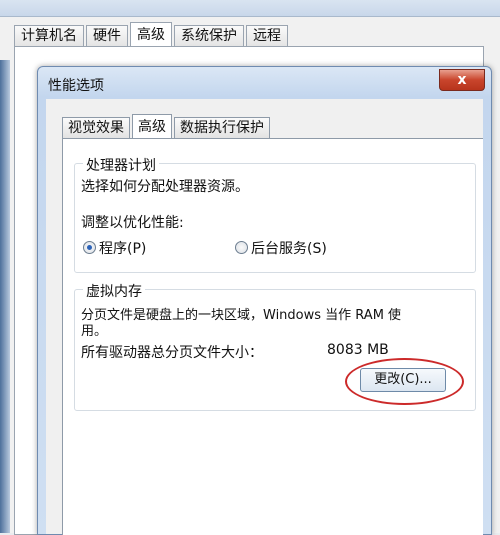  What do you see at coordinates (172, 353) in the screenshot?
I see `total-paging-file-label: 所有驱动器总分页文件大小：` at bounding box center [172, 353].